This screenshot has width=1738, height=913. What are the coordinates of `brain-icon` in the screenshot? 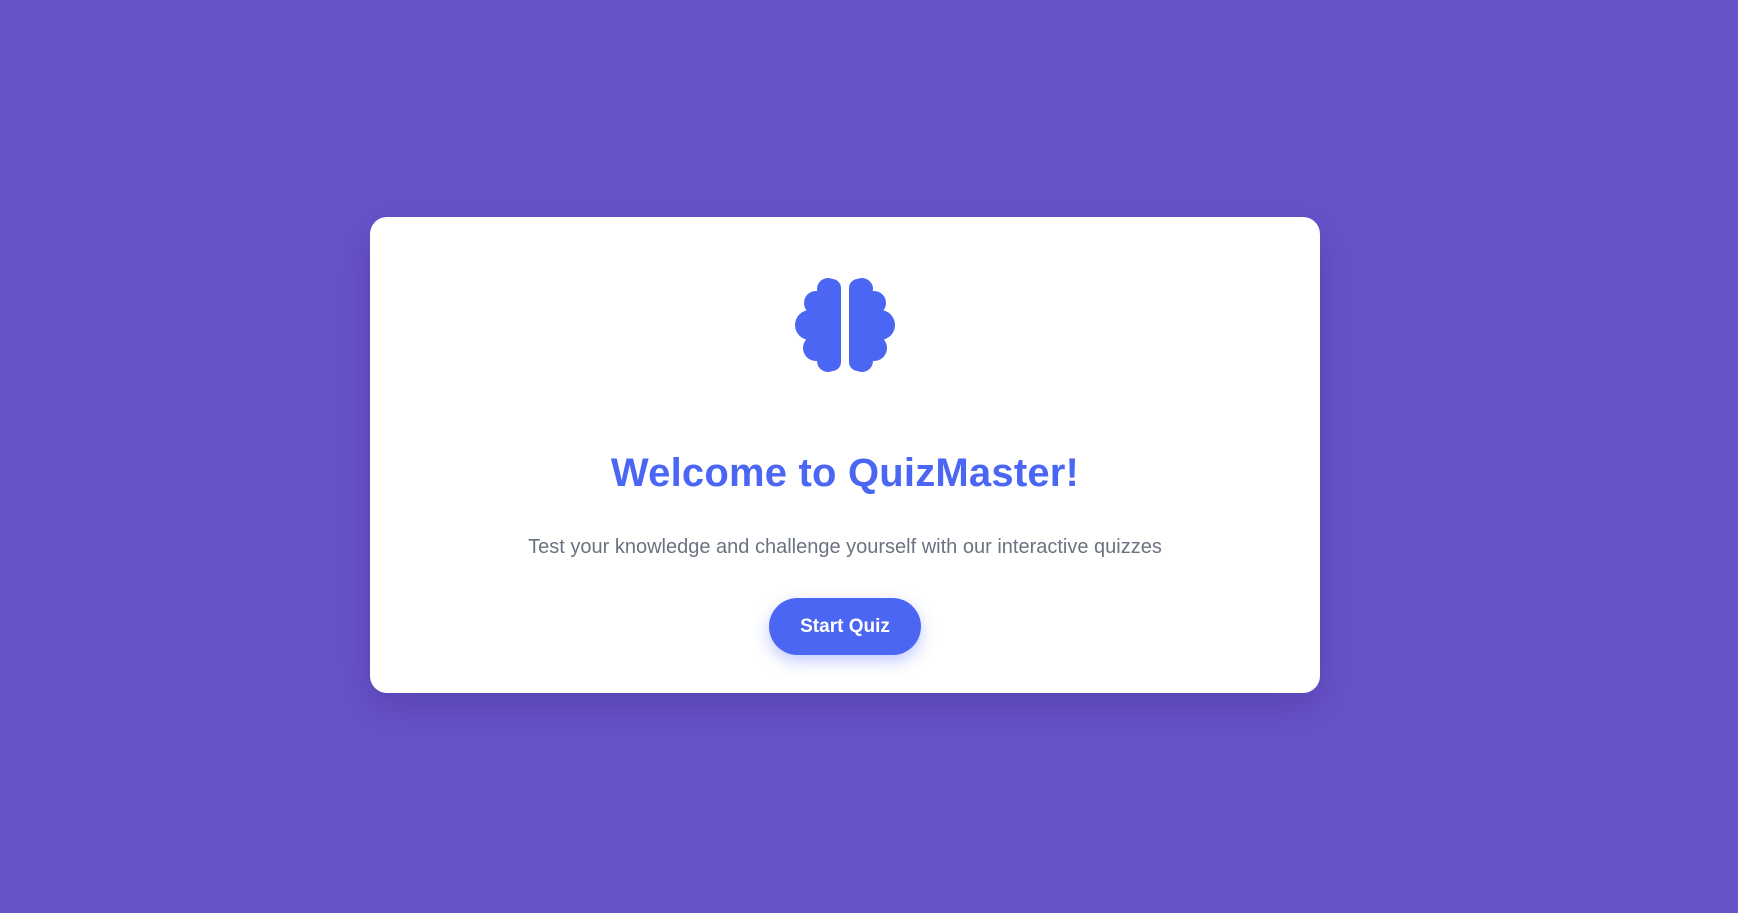 It's located at (845, 325).